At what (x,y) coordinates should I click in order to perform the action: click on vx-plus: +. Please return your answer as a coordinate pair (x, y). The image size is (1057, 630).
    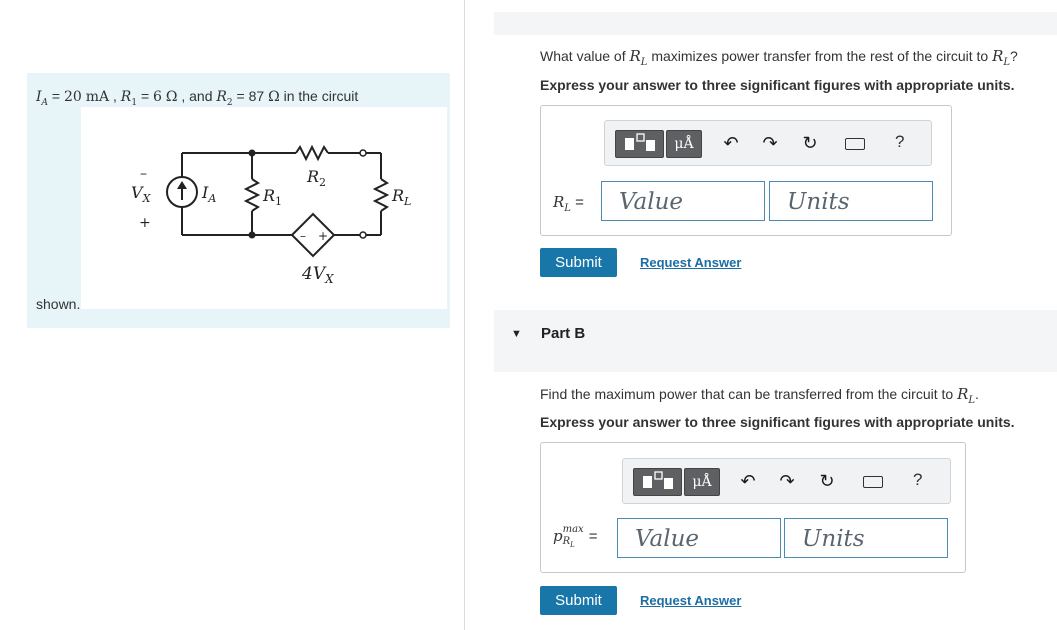
    Looking at the image, I should click on (145, 223).